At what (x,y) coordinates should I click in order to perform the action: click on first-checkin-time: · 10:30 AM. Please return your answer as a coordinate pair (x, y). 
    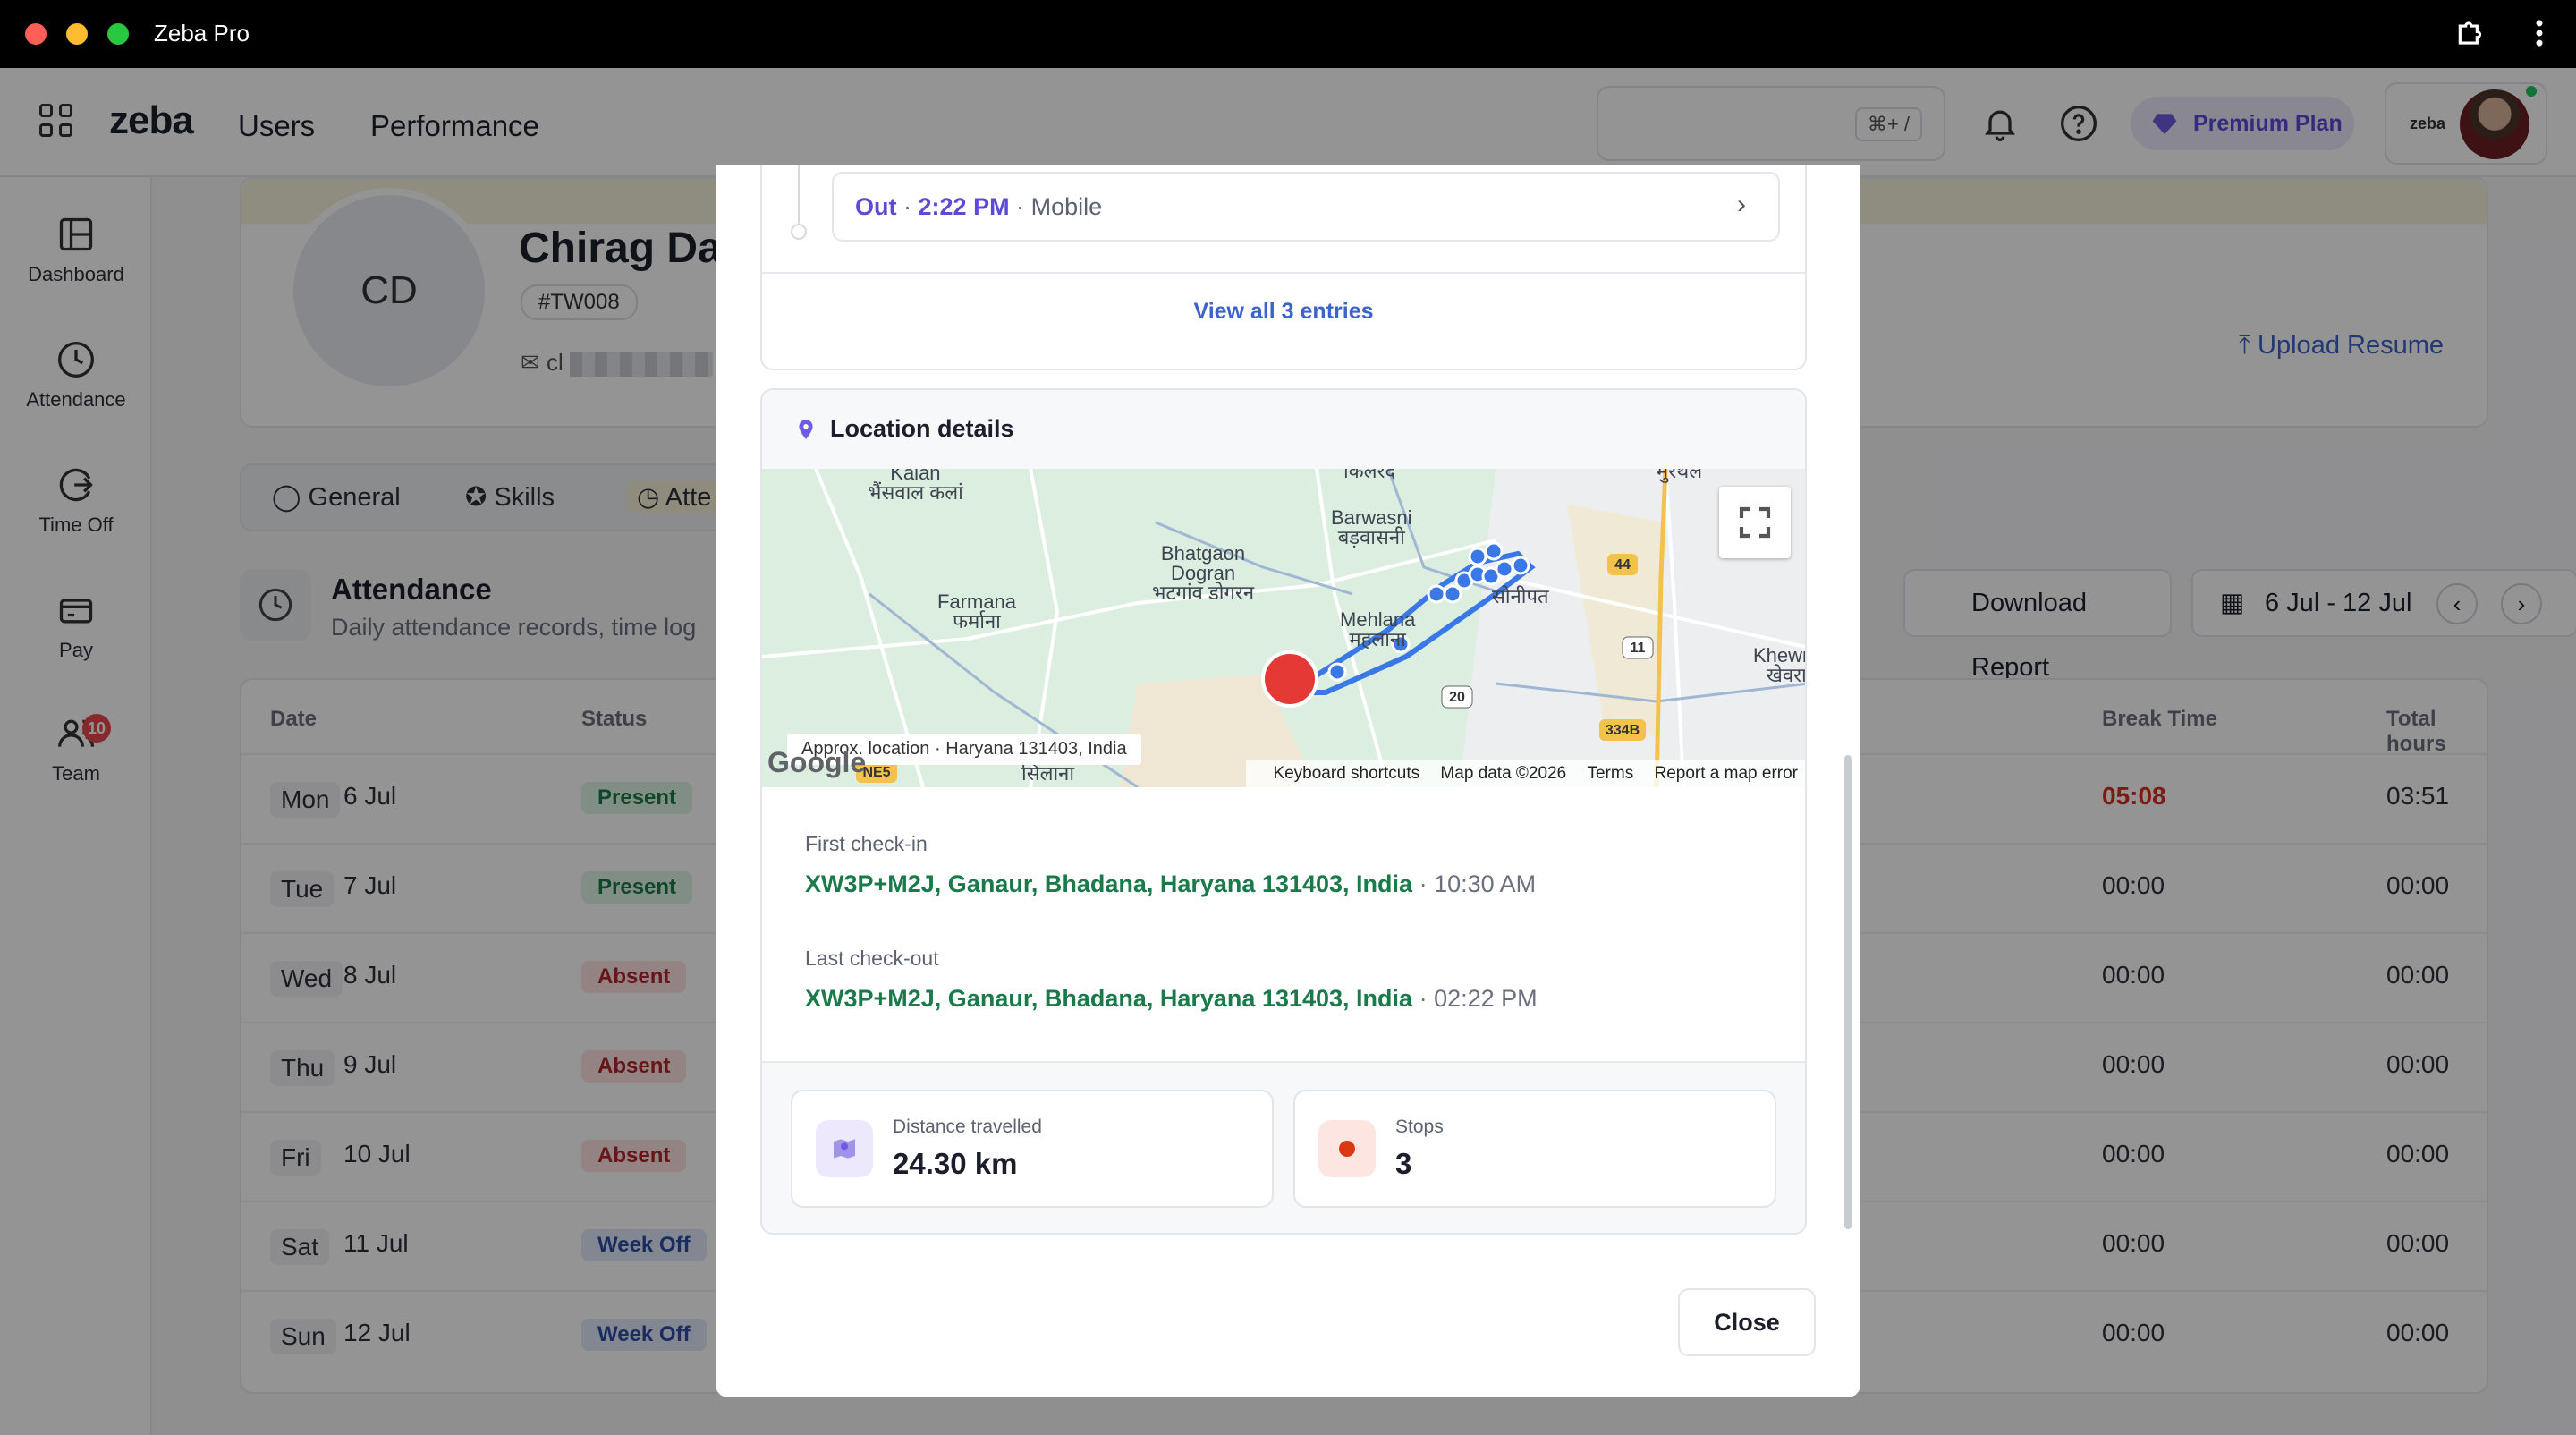
    Looking at the image, I should click on (1478, 883).